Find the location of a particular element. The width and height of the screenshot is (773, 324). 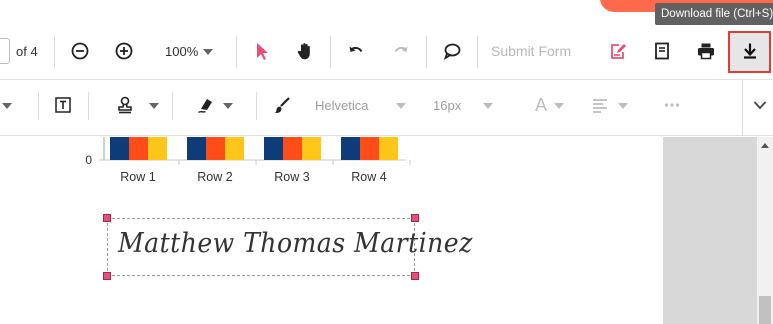

text-color-button: A is located at coordinates (541, 105).